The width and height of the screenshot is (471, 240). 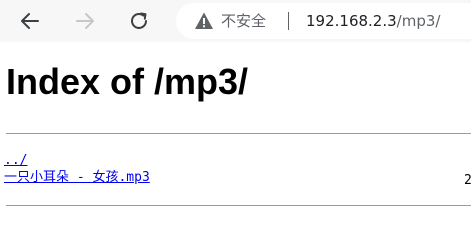 I want to click on url-path: /mp3/, so click(x=418, y=21).